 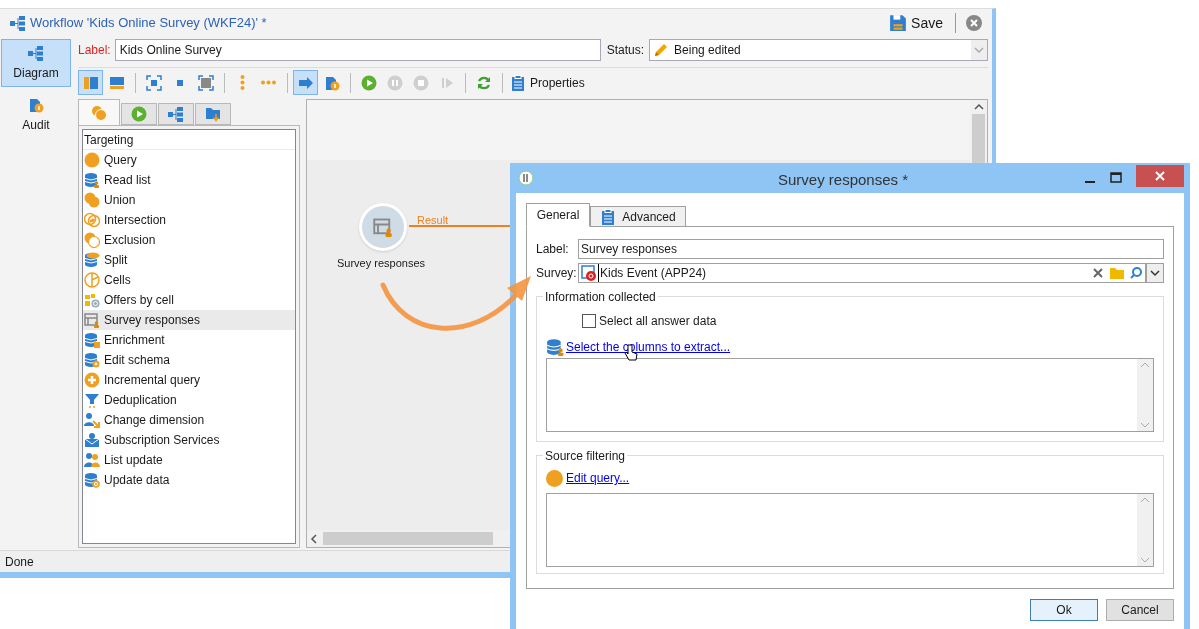 What do you see at coordinates (189, 420) in the screenshot?
I see `activity-item: Change dimension` at bounding box center [189, 420].